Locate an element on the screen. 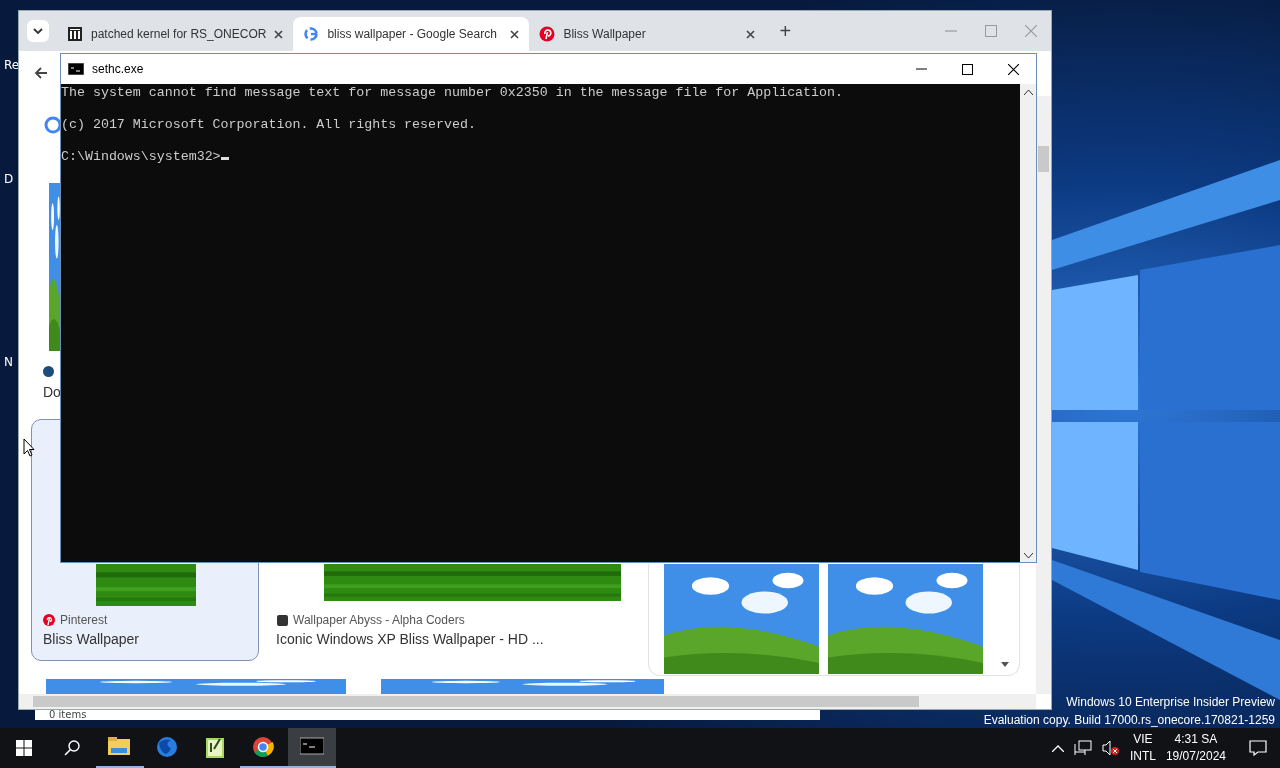 This screenshot has height=768, width=1280. scroll-up-icon is located at coordinates (1028, 92).